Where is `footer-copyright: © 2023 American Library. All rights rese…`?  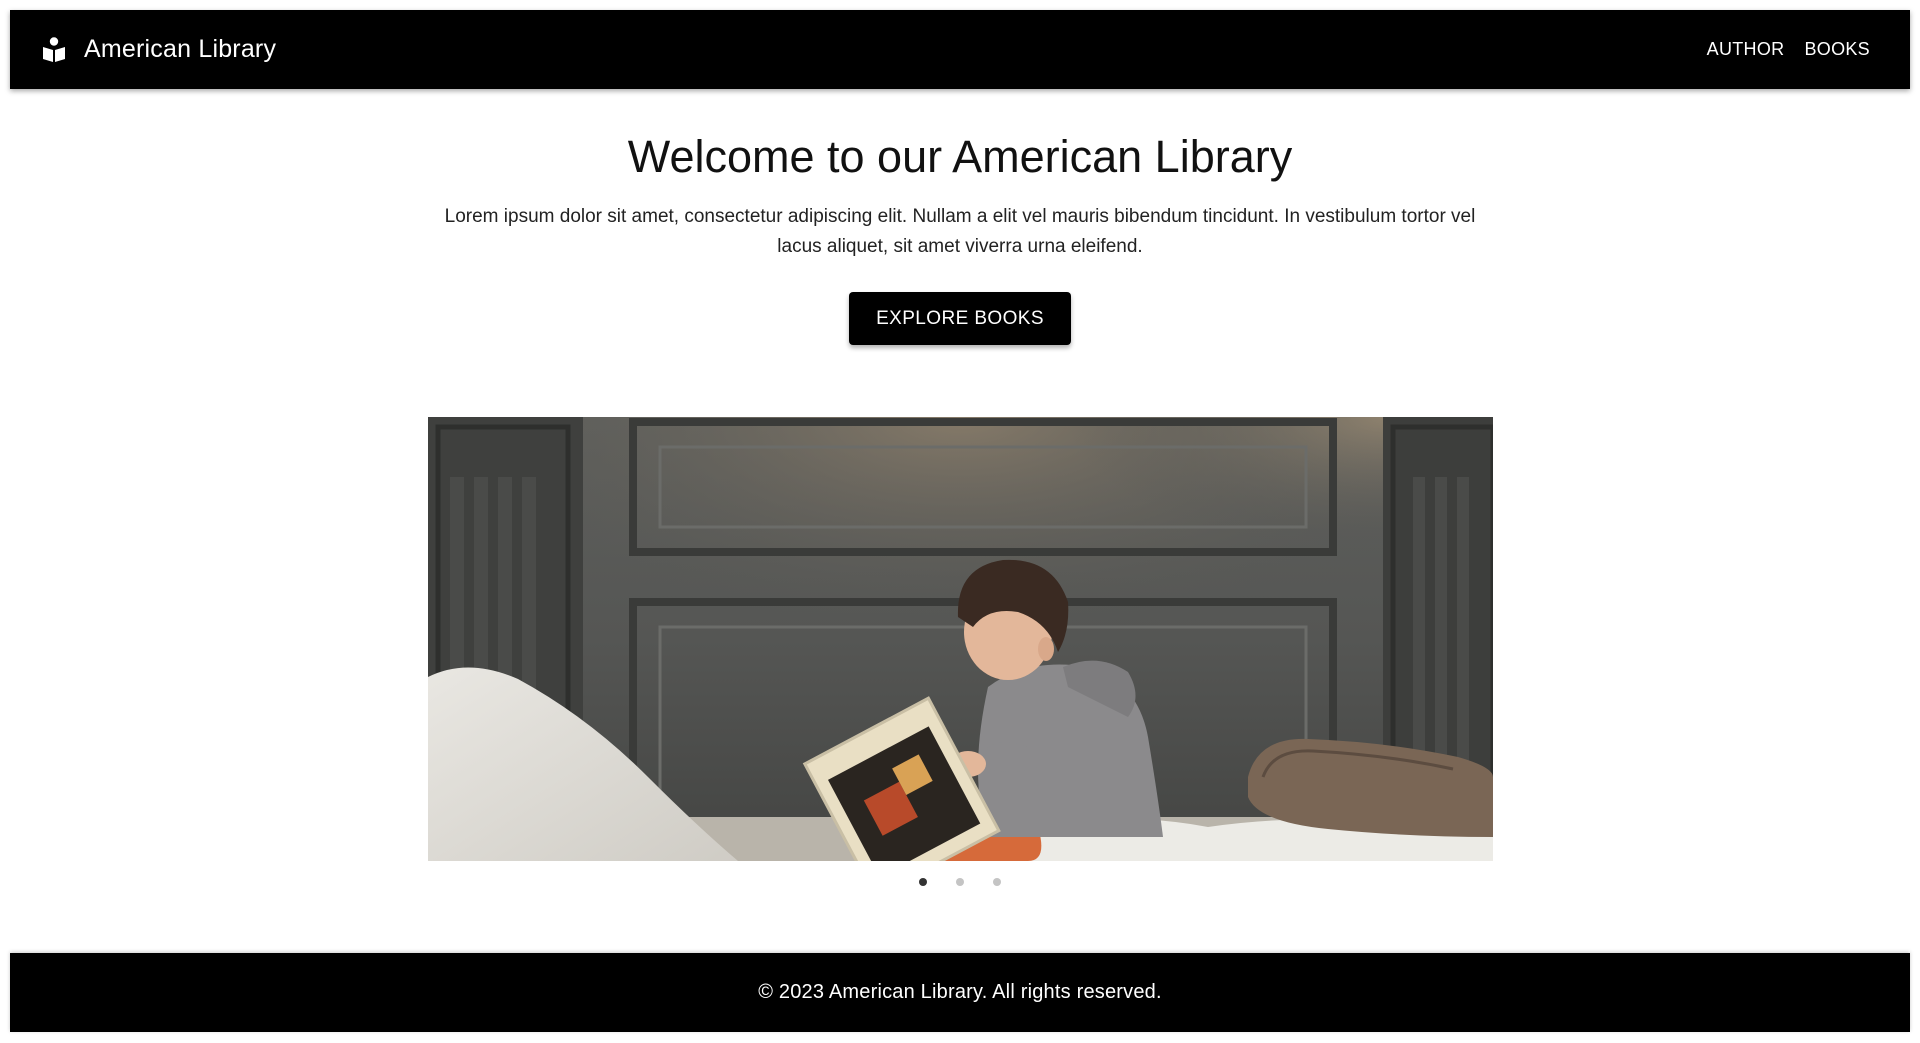
footer-copyright: © 2023 American Library. All rights rese… is located at coordinates (960, 992).